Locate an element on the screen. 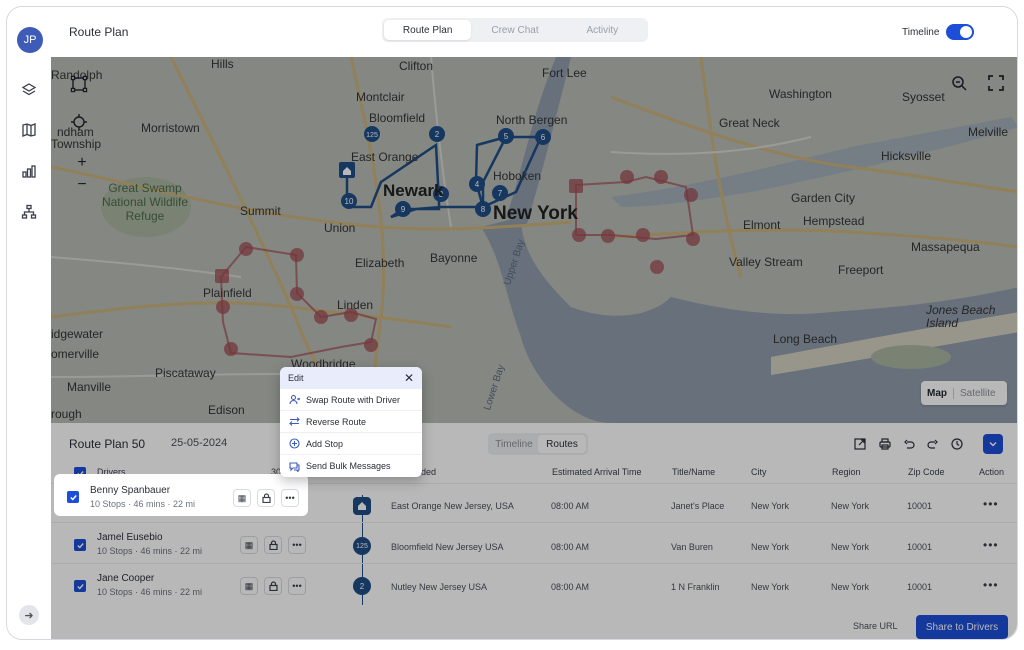 Image resolution: width=1024 pixels, height=650 pixels. place-label: Summit is located at coordinates (260, 211).